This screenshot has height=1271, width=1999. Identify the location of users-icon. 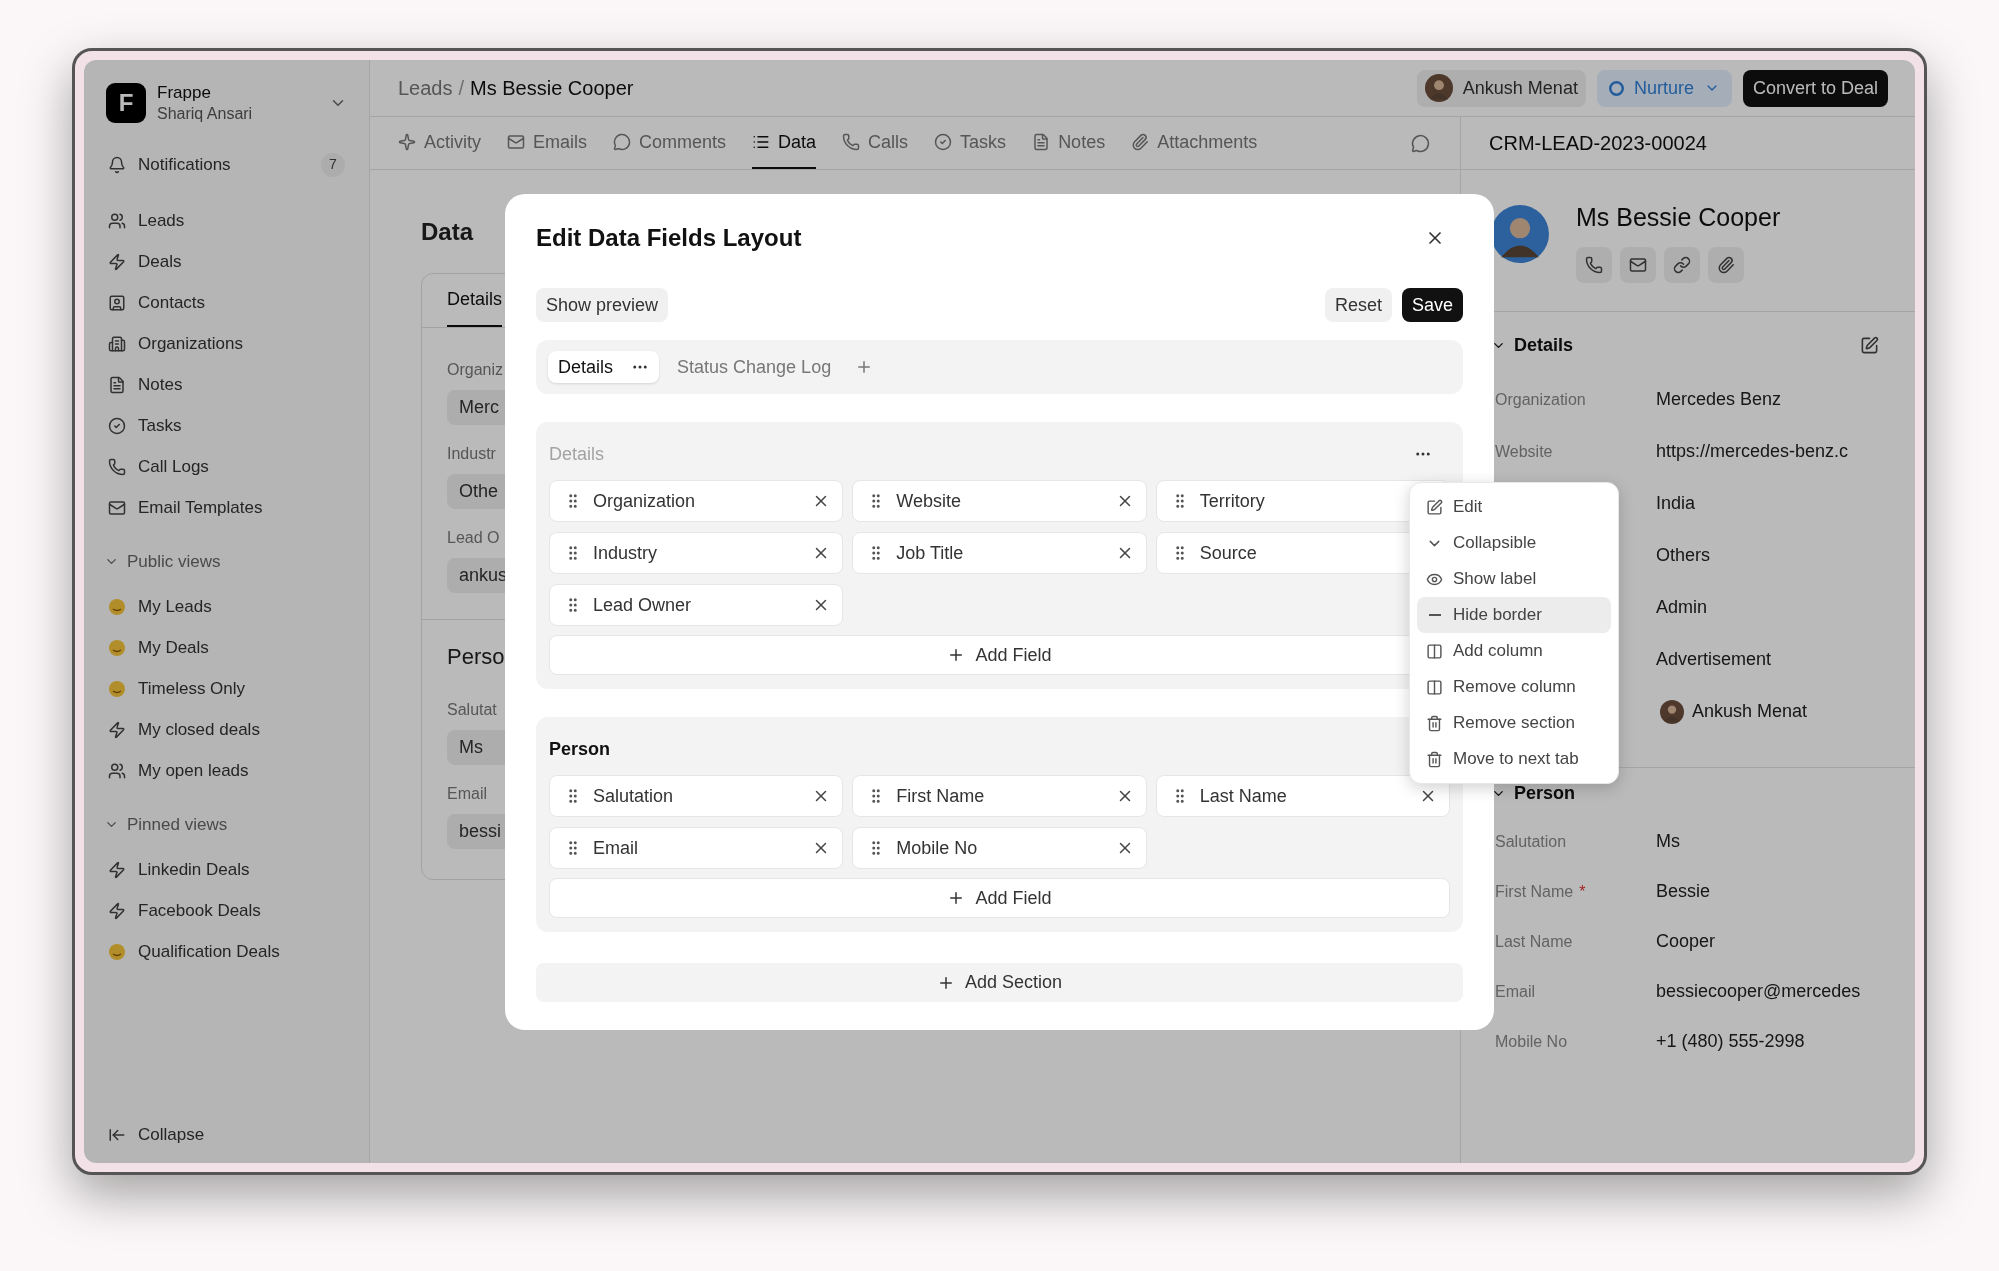
(117, 770).